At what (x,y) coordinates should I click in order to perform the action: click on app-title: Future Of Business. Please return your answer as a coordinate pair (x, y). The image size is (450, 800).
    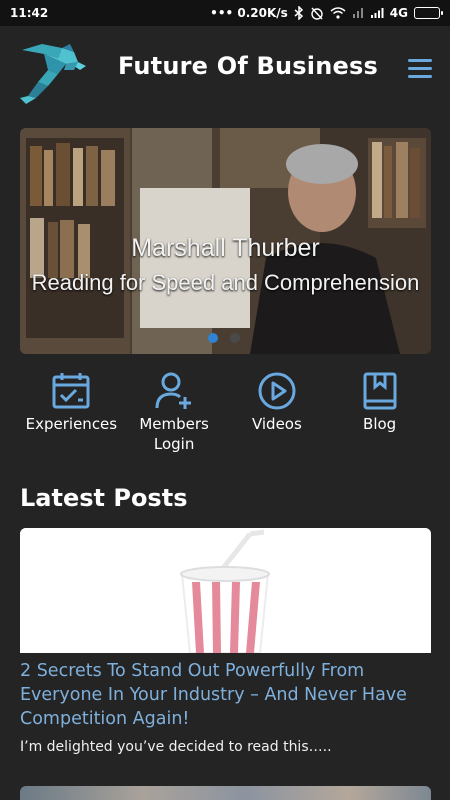
    Looking at the image, I should click on (248, 66).